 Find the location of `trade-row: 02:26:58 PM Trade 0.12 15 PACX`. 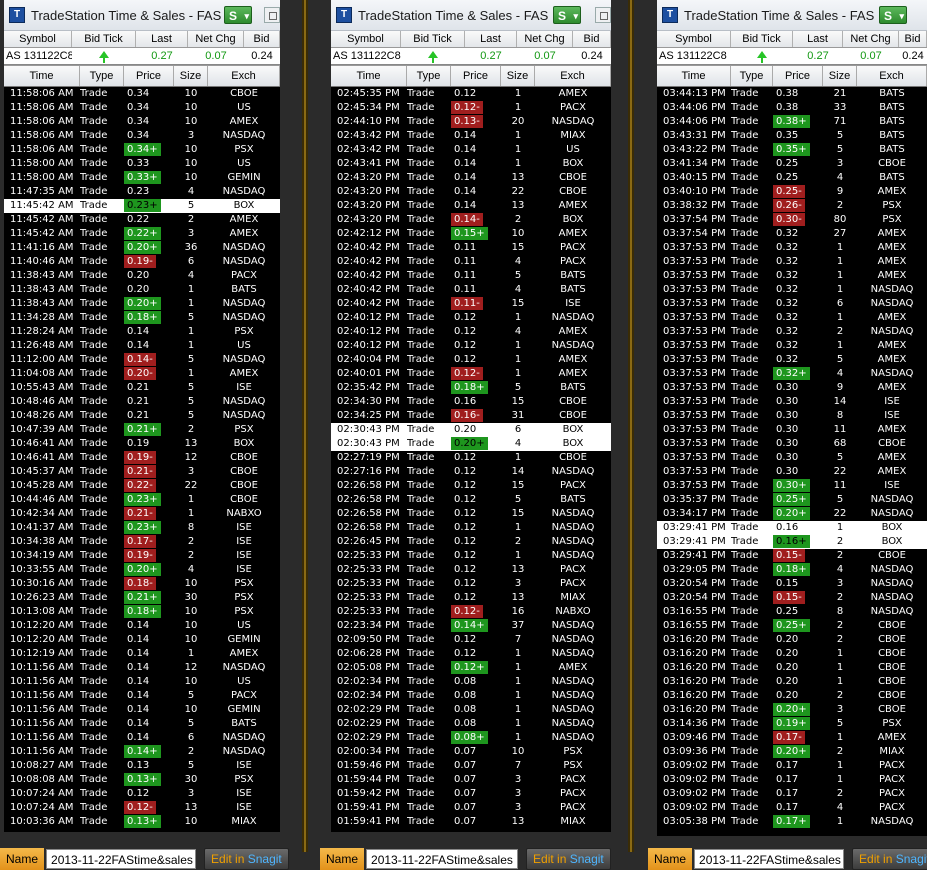

trade-row: 02:26:58 PM Trade 0.12 15 PACX is located at coordinates (471, 486).